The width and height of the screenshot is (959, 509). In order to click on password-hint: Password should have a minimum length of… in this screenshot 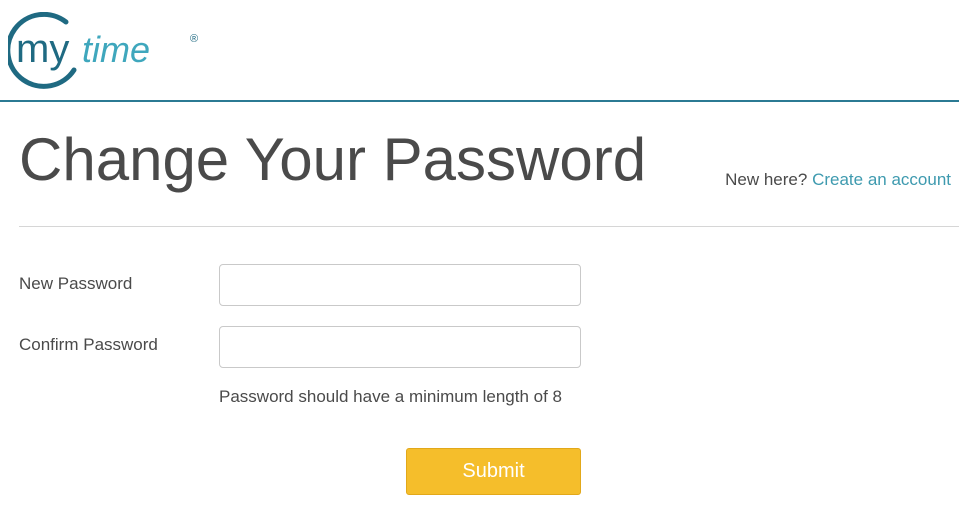, I will do `click(391, 396)`.